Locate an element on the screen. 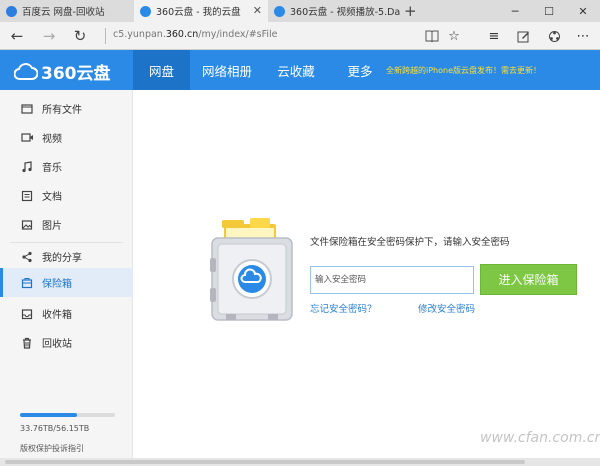 The height and width of the screenshot is (466, 600). trash-icon is located at coordinates (27, 343).